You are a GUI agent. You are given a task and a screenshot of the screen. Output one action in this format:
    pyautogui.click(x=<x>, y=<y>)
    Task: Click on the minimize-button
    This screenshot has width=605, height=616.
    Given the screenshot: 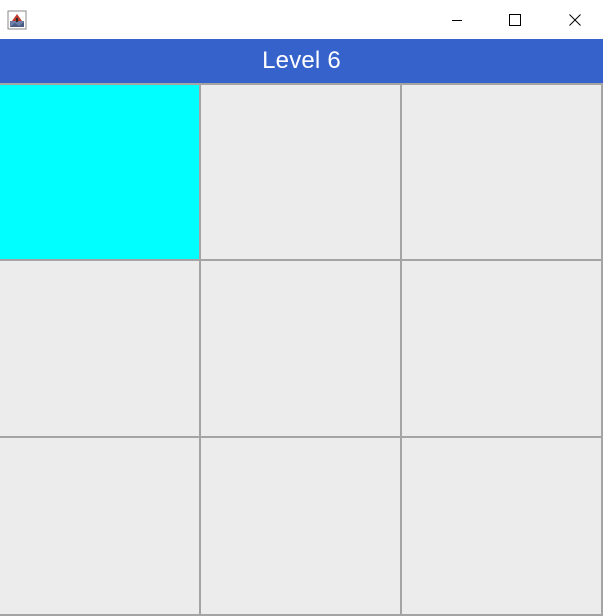 What is the action you would take?
    pyautogui.click(x=457, y=19)
    